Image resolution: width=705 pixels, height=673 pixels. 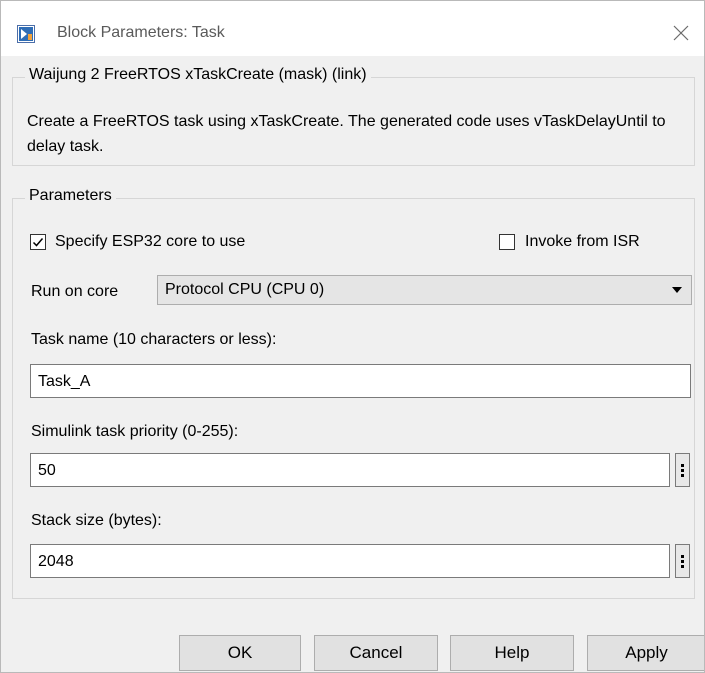 I want to click on chevron-down-icon, so click(x=677, y=290).